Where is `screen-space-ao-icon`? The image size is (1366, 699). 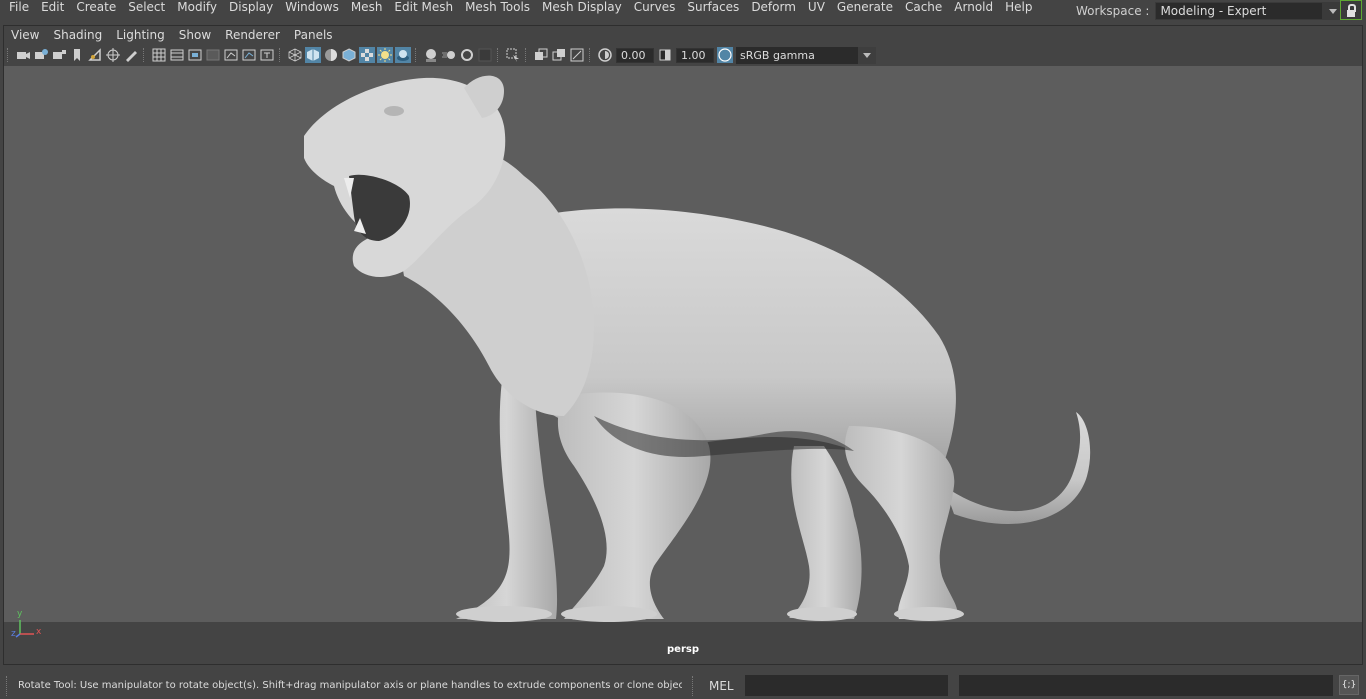
screen-space-ao-icon is located at coordinates (431, 55).